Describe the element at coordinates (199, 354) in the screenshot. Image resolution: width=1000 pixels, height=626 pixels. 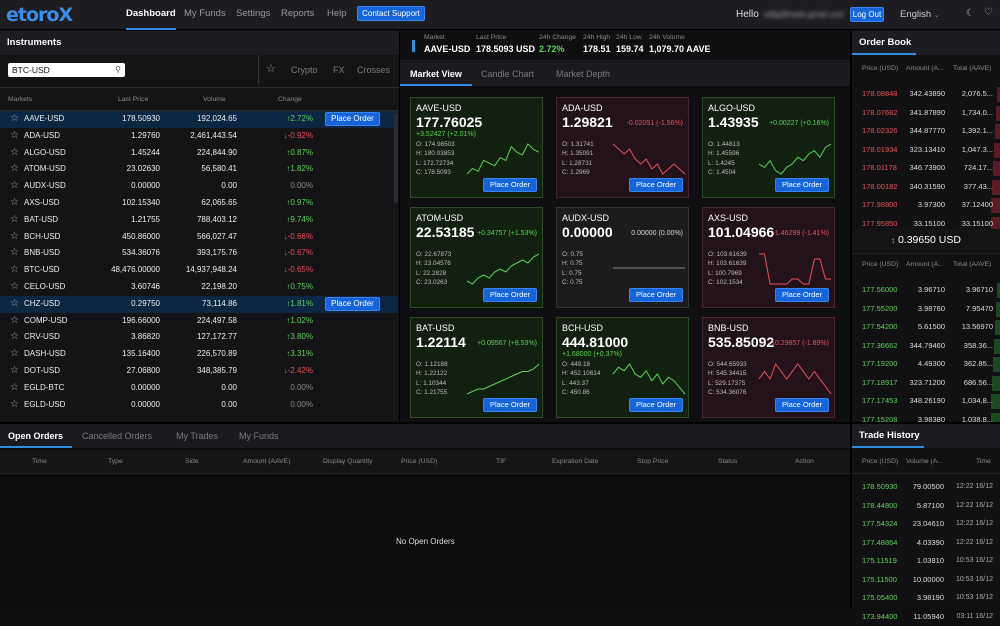
I see `instrument-row: ☆ DASH-USD 135.16400 226,570.89 ↑3.31%` at that location.